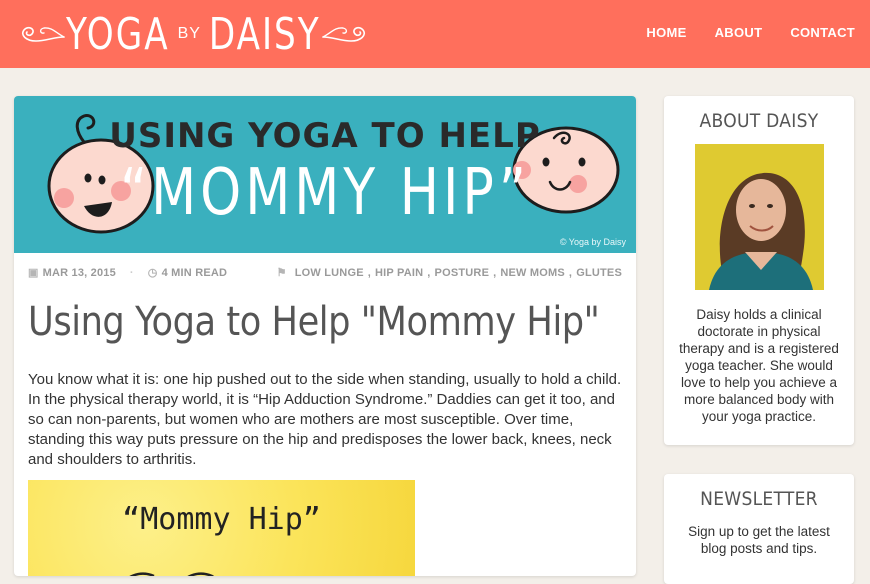 The width and height of the screenshot is (870, 584). What do you see at coordinates (187, 273) in the screenshot?
I see `post-read-time: ◷ 4 MIN READ` at bounding box center [187, 273].